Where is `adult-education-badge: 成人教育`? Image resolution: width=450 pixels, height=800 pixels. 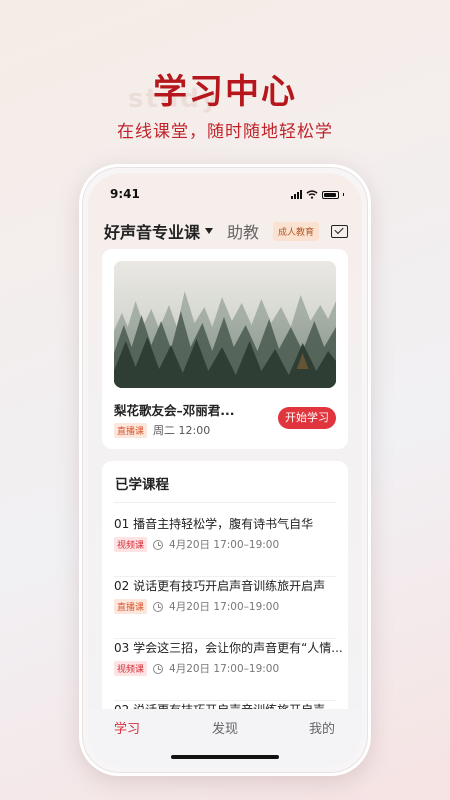 adult-education-badge: 成人教育 is located at coordinates (295, 231).